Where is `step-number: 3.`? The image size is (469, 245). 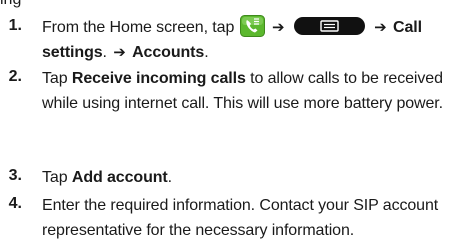 step-number: 3. is located at coordinates (15, 175).